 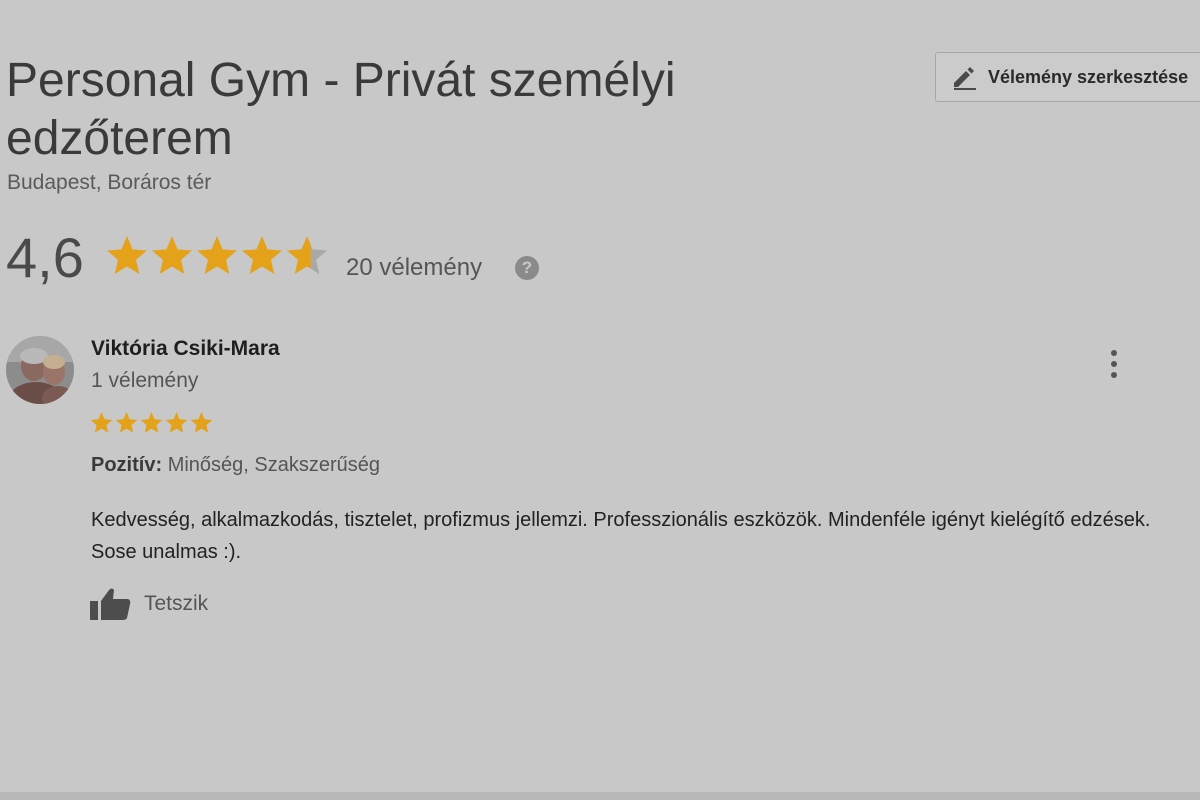 What do you see at coordinates (341, 109) in the screenshot?
I see `place-title: Personal Gym - Privát személyi edzőterem` at bounding box center [341, 109].